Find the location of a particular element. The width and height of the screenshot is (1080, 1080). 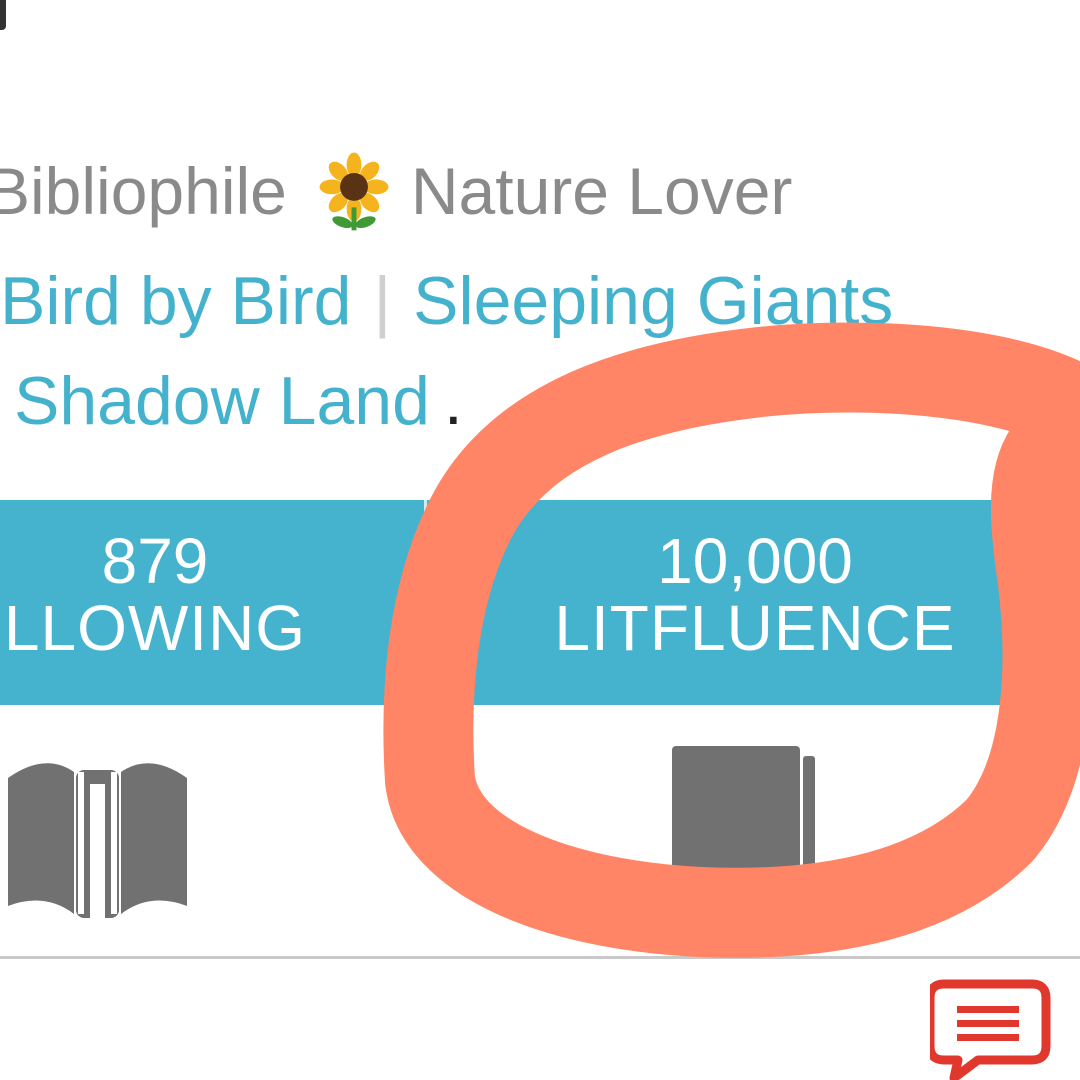

top-edge-mark is located at coordinates (3, 15).